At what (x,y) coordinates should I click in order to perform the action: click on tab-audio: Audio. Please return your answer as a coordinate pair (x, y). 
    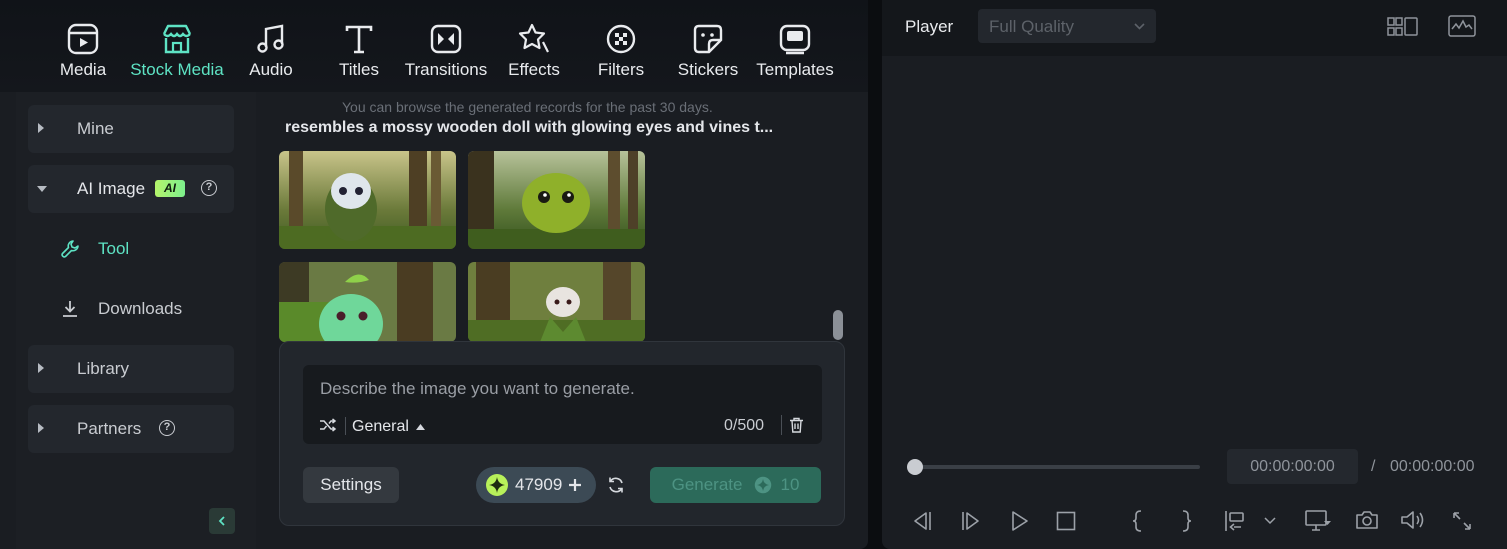
    Looking at the image, I should click on (271, 54).